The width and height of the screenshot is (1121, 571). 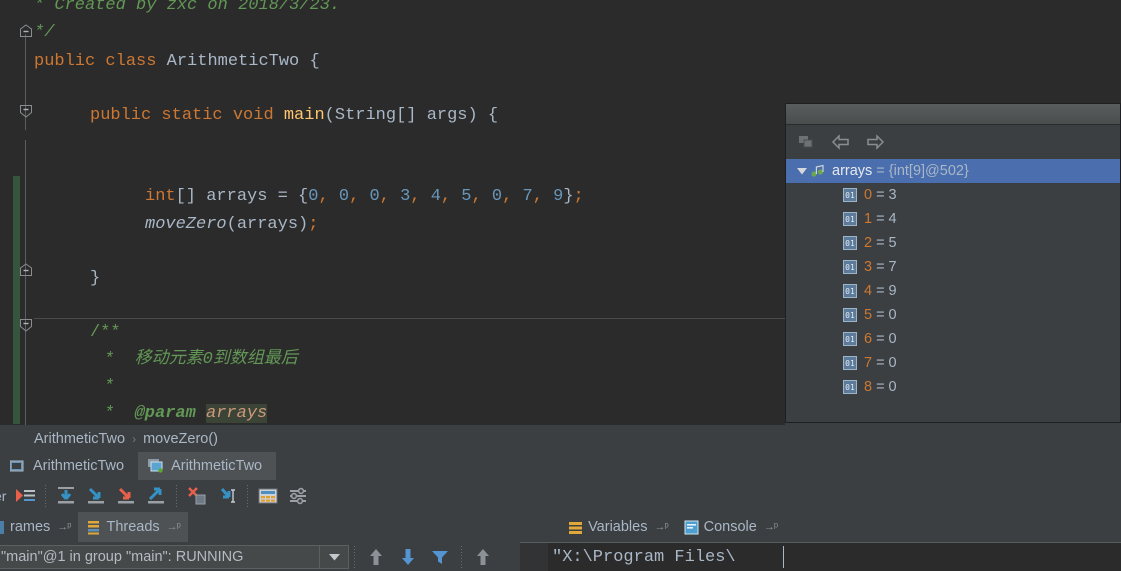 What do you see at coordinates (953, 114) in the screenshot?
I see `popup-title-bar` at bounding box center [953, 114].